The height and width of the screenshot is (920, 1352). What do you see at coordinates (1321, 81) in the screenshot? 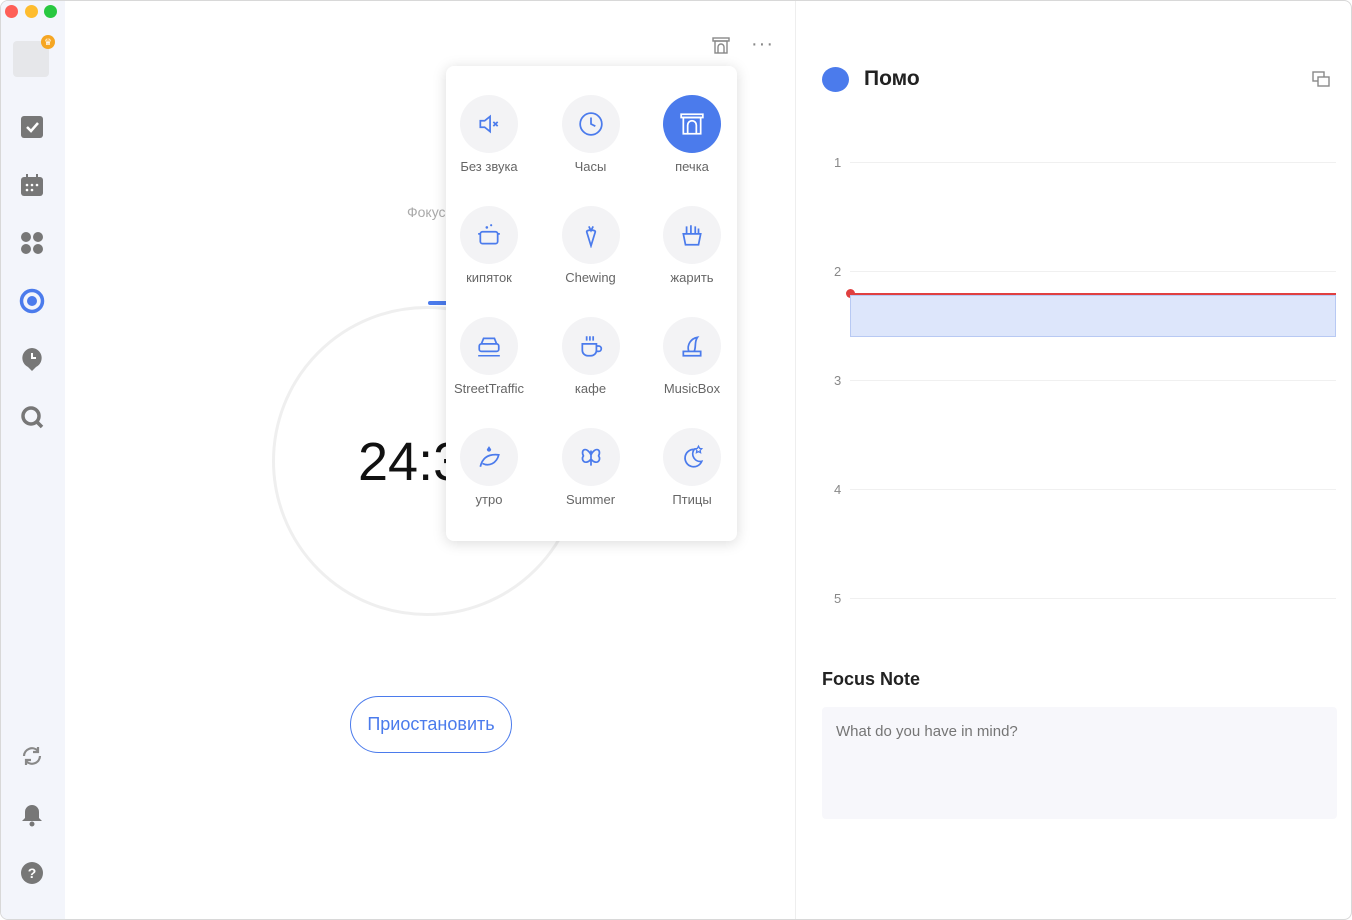
I see `pop-out-icon` at bounding box center [1321, 81].